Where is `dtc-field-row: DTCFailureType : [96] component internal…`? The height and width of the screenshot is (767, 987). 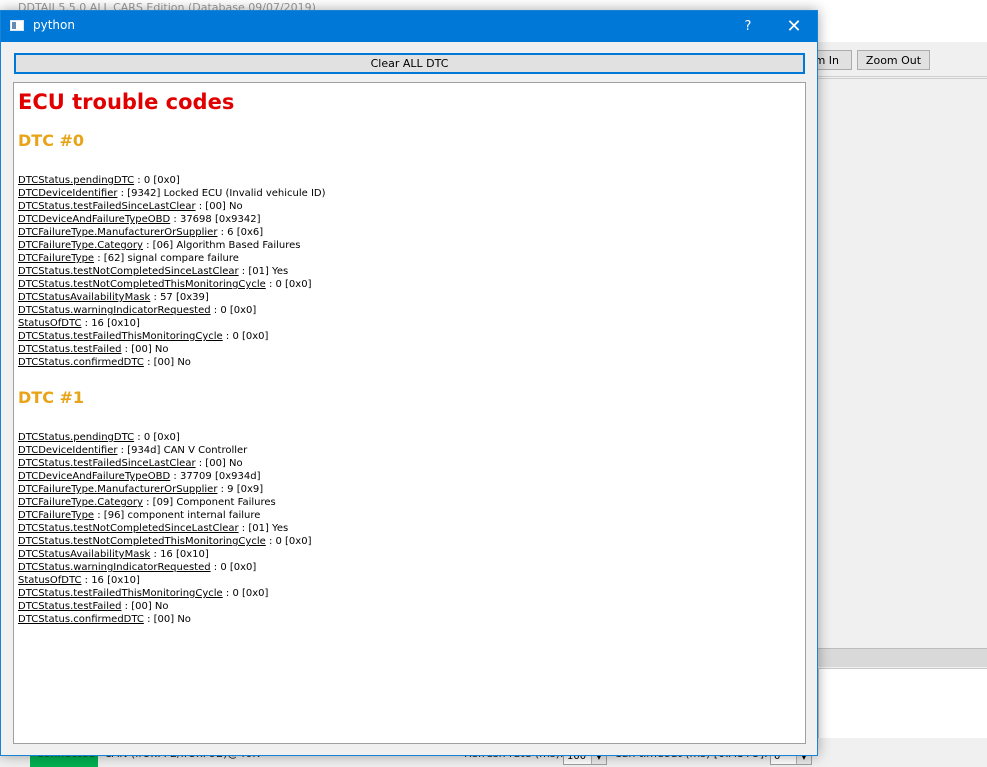 dtc-field-row: DTCFailureType : [96] component internal… is located at coordinates (164, 515).